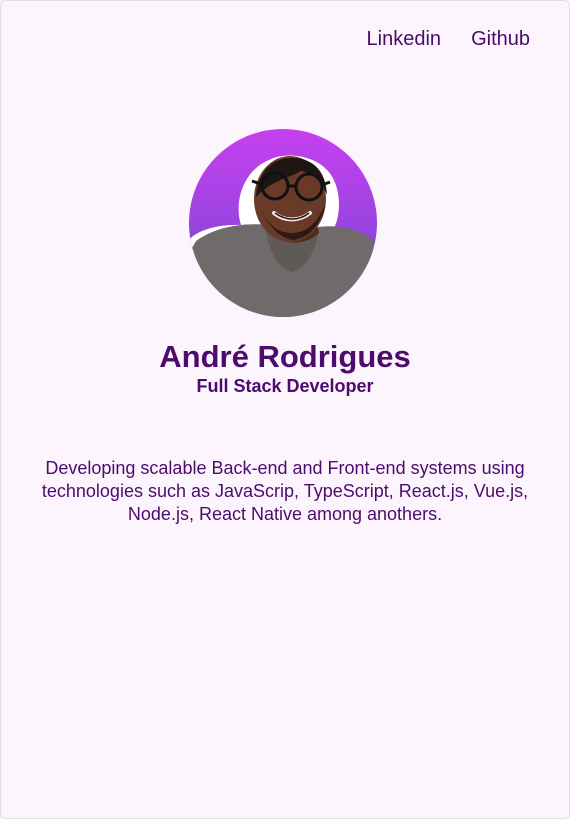 This screenshot has height=819, width=570. I want to click on profile-avatar, so click(283, 223).